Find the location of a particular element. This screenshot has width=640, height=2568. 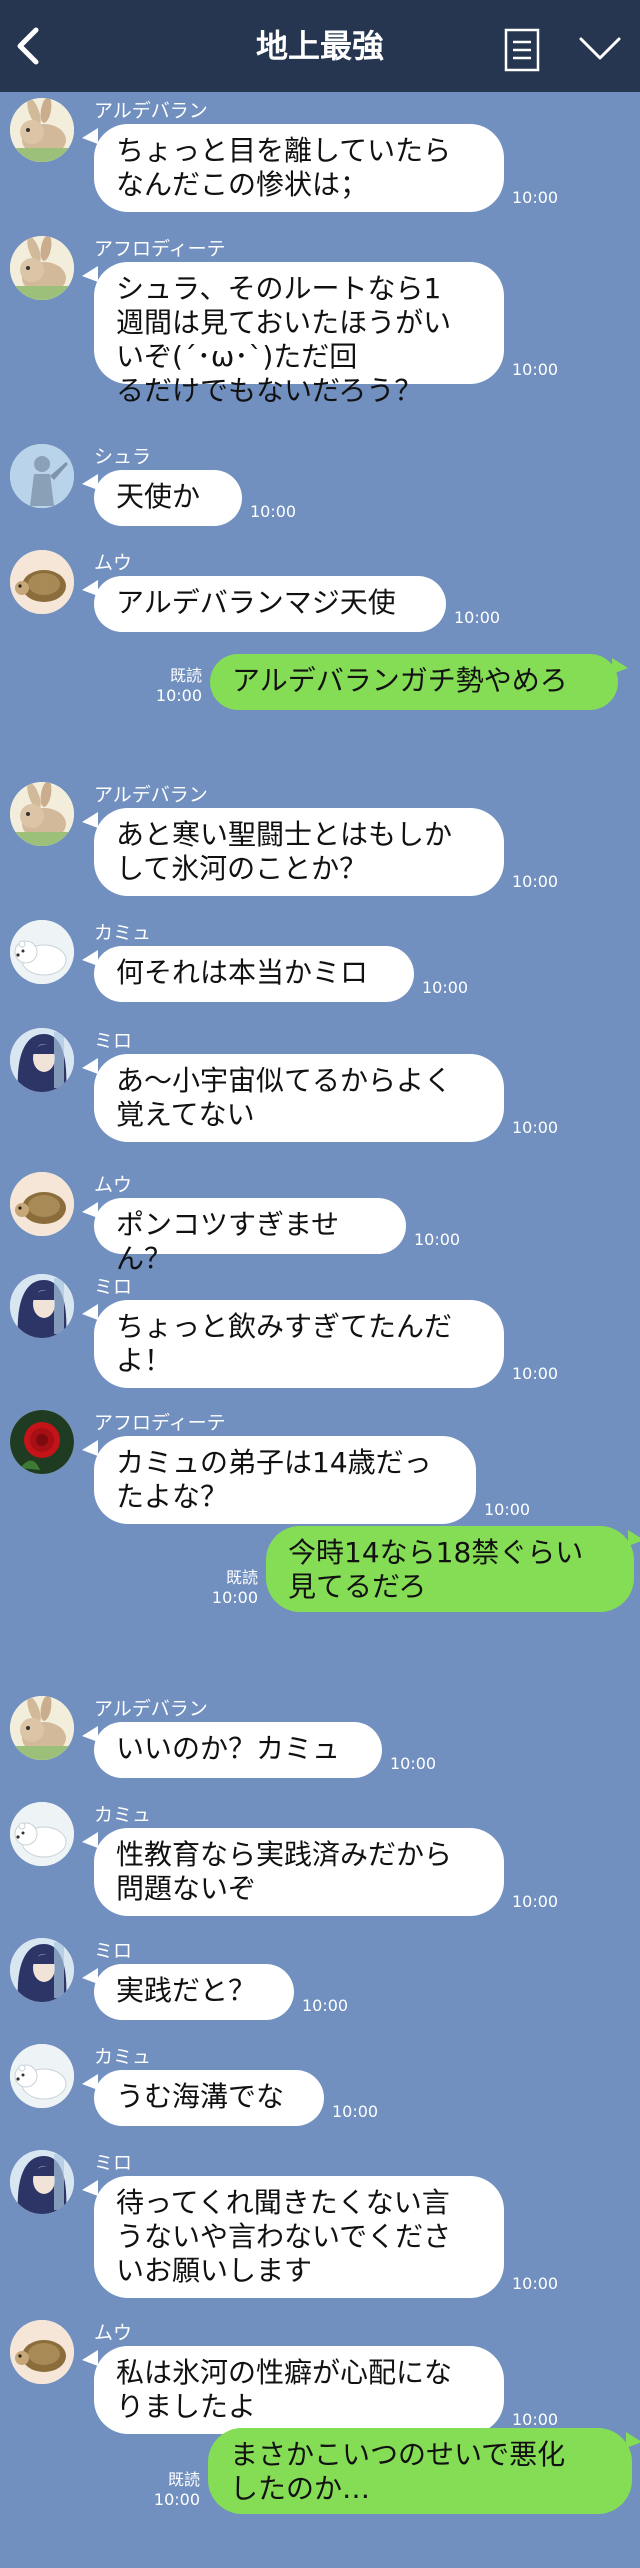

note-icon is located at coordinates (522, 50).